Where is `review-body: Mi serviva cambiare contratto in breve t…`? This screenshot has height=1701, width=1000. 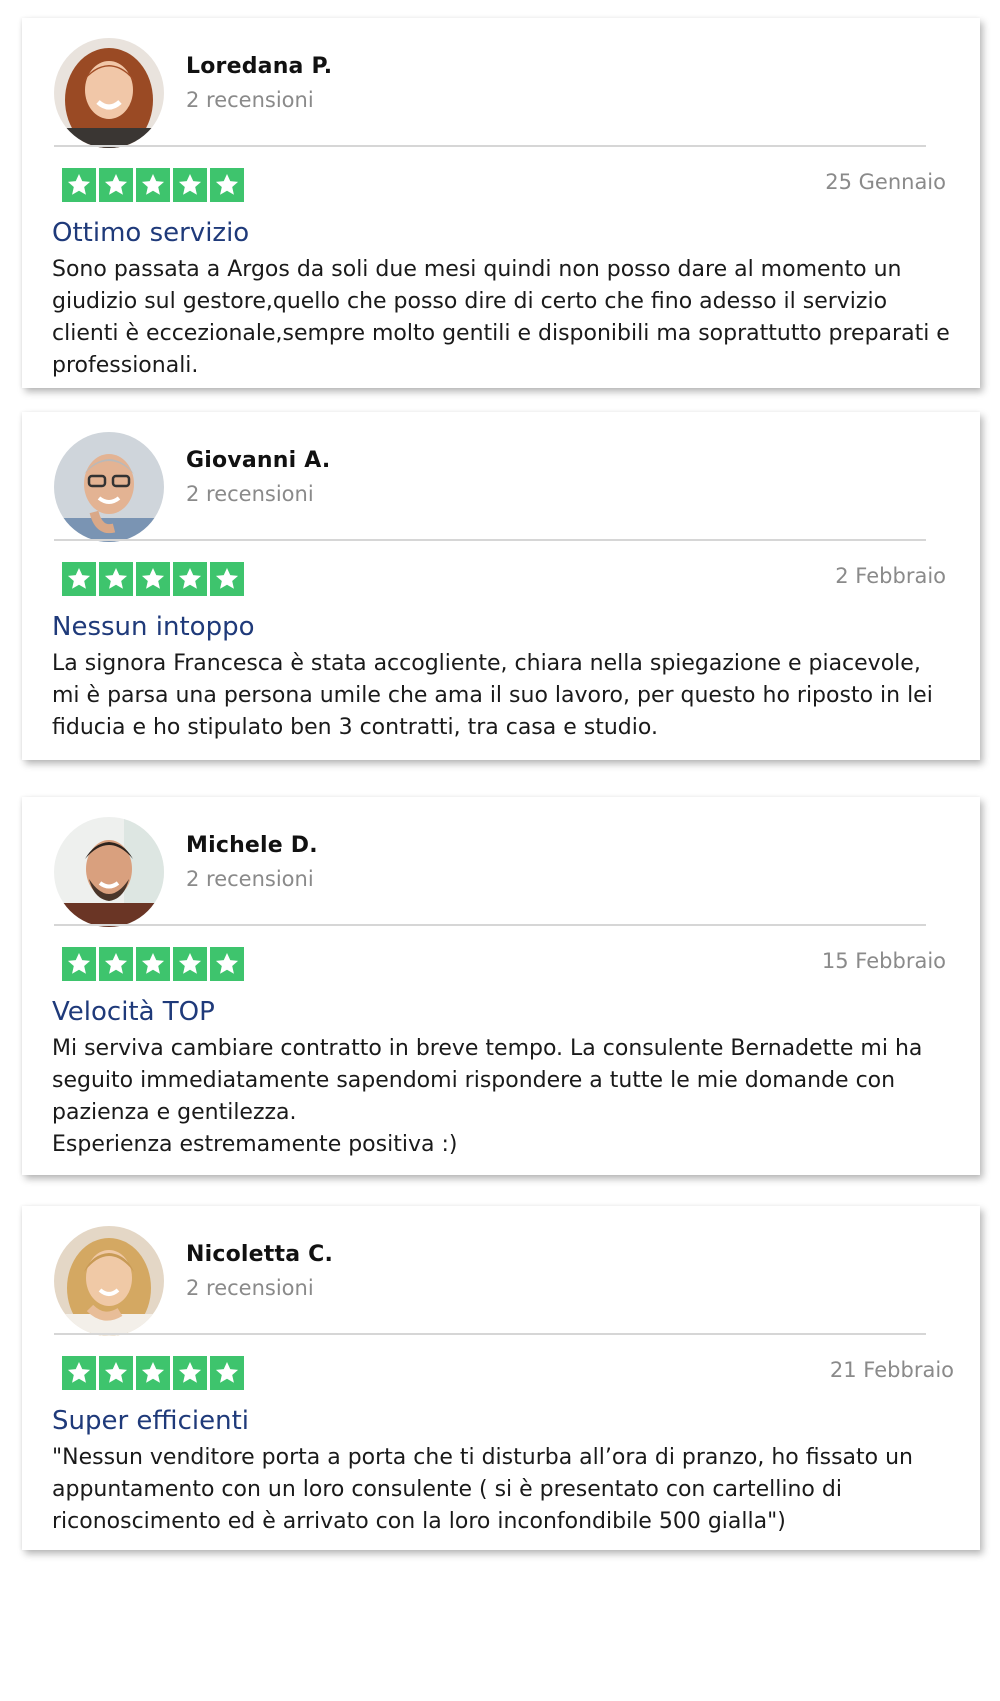
review-body: Mi serviva cambiare contratto in breve t… is located at coordinates (487, 1096).